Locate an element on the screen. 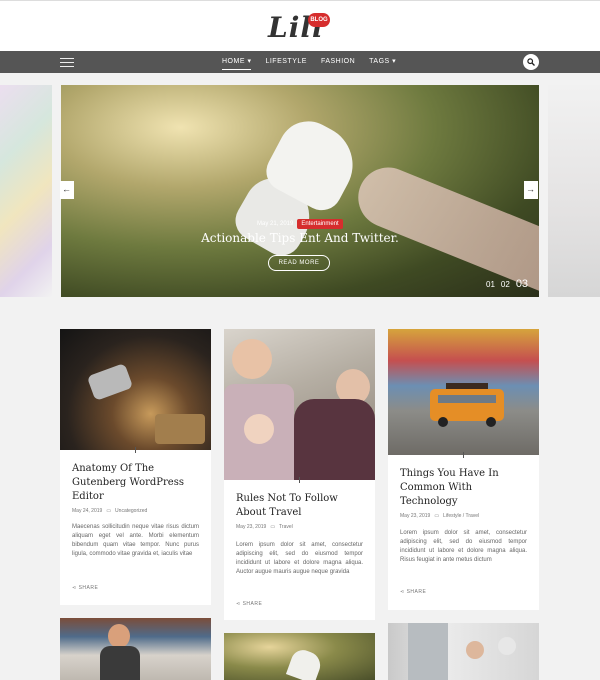  prev-slide-preview is located at coordinates (26, 191).